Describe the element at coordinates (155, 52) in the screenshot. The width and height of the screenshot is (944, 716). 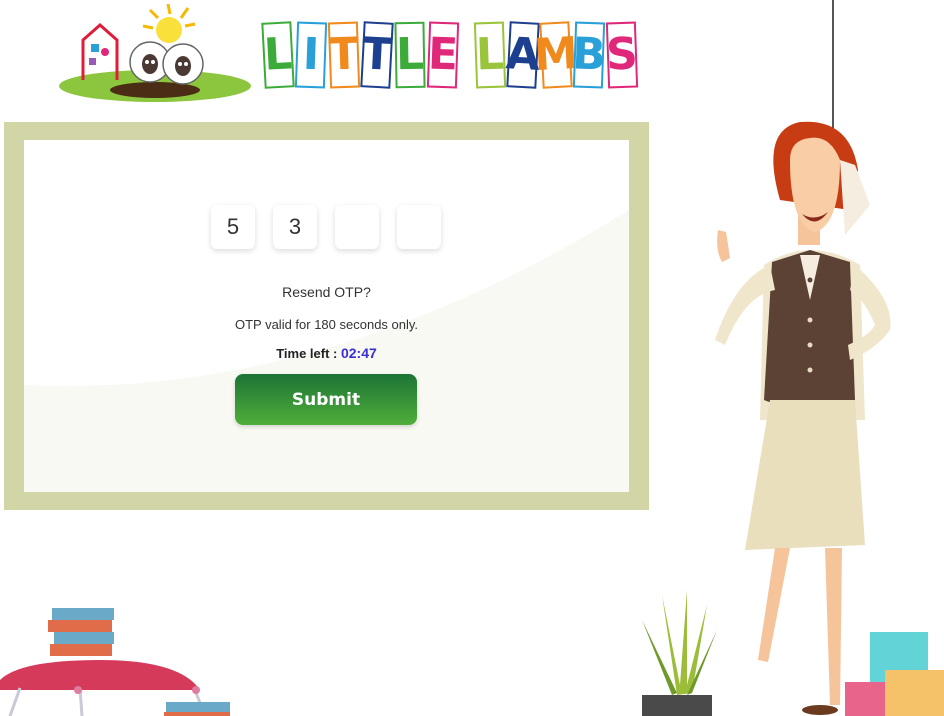
I see `sheep-logo-illustration` at that location.